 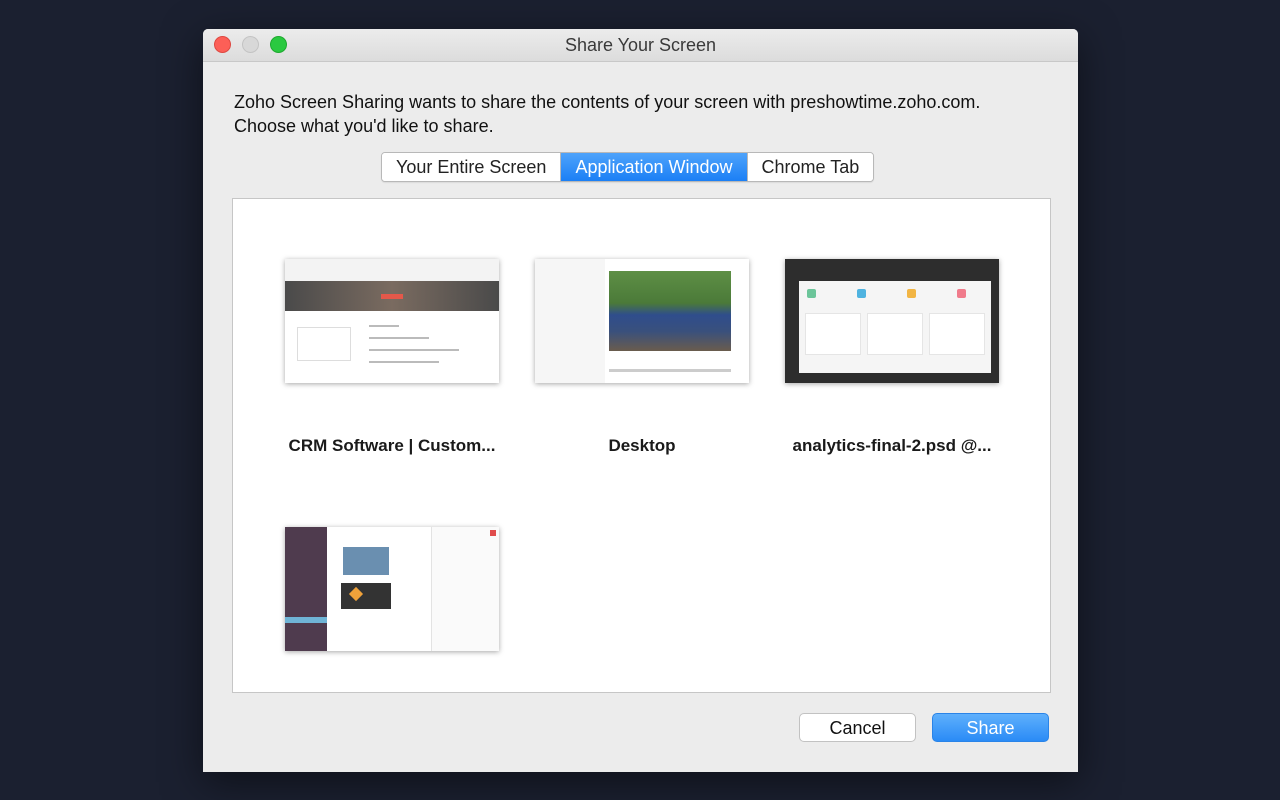 I want to click on share-button: Share, so click(x=990, y=727).